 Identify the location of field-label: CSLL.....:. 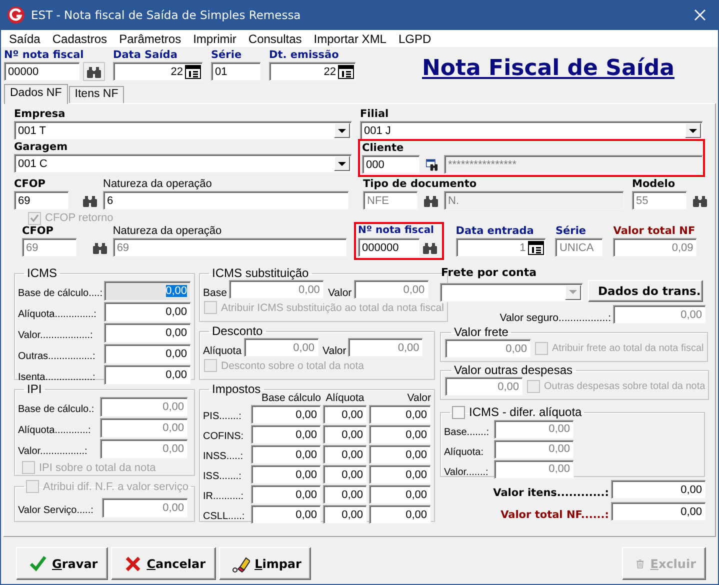
(224, 517).